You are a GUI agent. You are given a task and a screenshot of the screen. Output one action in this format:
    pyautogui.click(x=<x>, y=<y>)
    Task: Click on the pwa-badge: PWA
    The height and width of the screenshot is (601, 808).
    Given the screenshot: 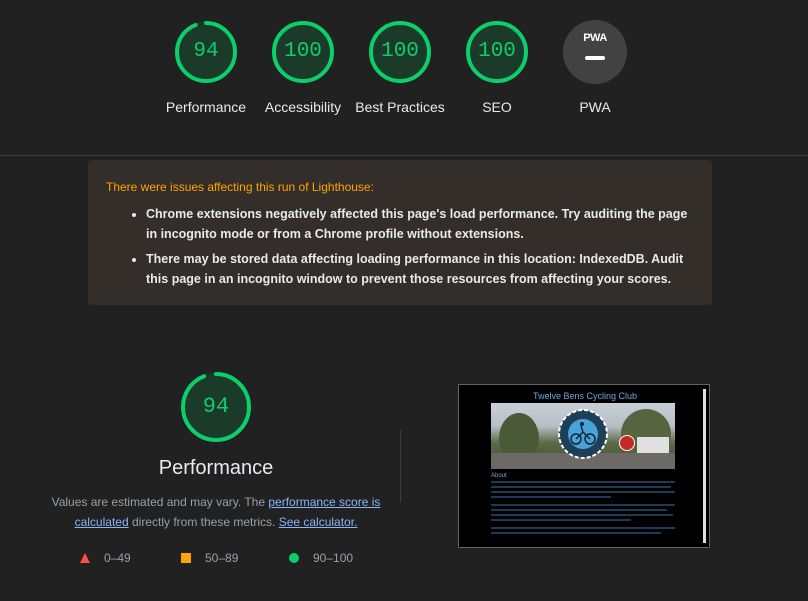 What is the action you would take?
    pyautogui.click(x=595, y=52)
    